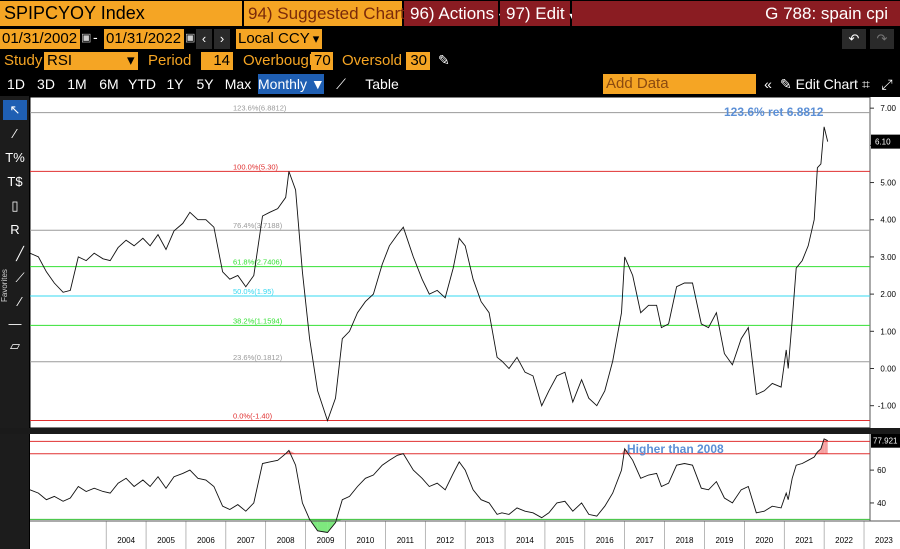 Image resolution: width=900 pixels, height=549 pixels. What do you see at coordinates (382, 84) in the screenshot?
I see `table-button: Table` at bounding box center [382, 84].